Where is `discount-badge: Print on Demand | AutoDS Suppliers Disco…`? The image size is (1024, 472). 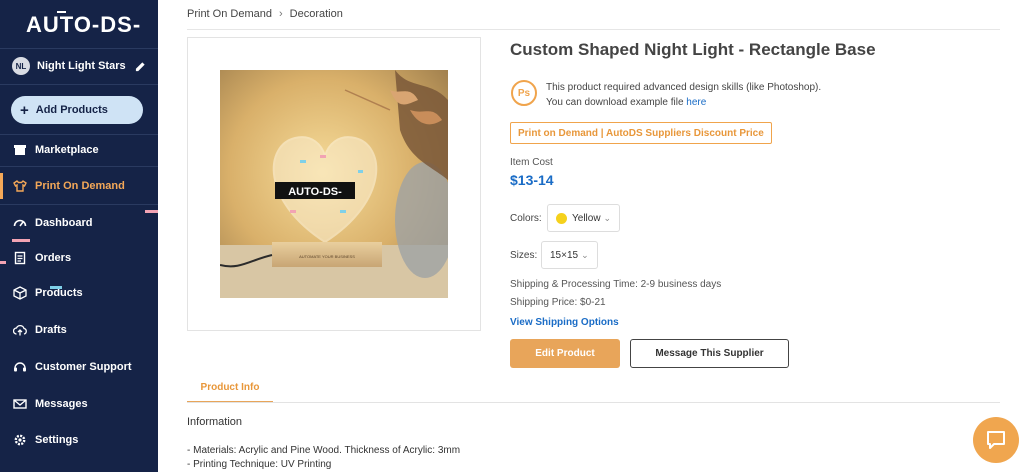
discount-badge: Print on Demand | AutoDS Suppliers Disco… is located at coordinates (641, 133).